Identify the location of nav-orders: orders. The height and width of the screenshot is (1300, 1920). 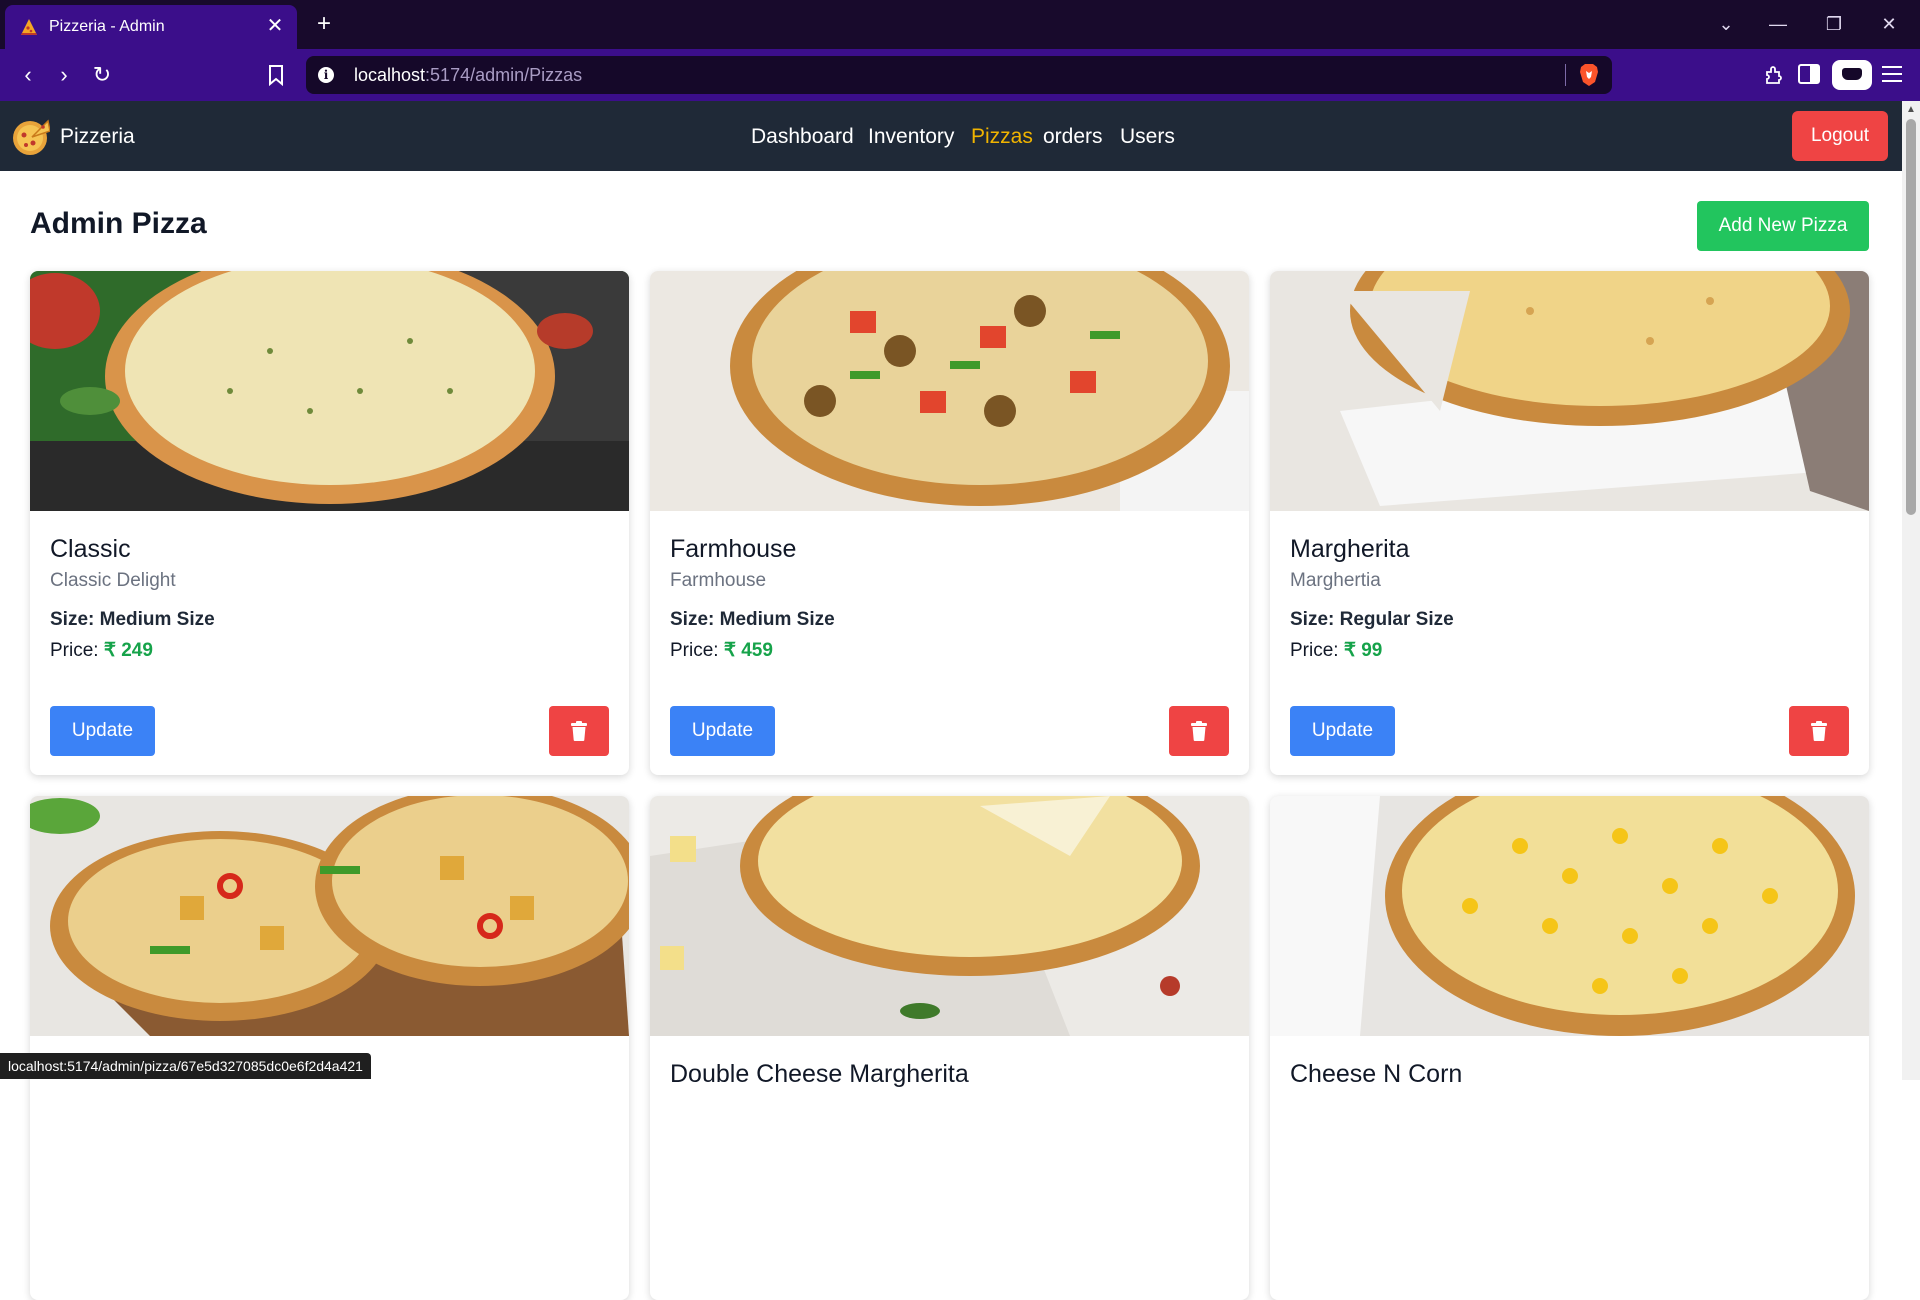
(1073, 137).